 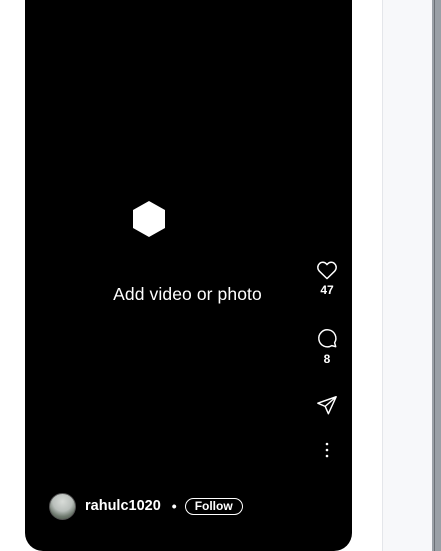 I want to click on side-panel, so click(x=407, y=275).